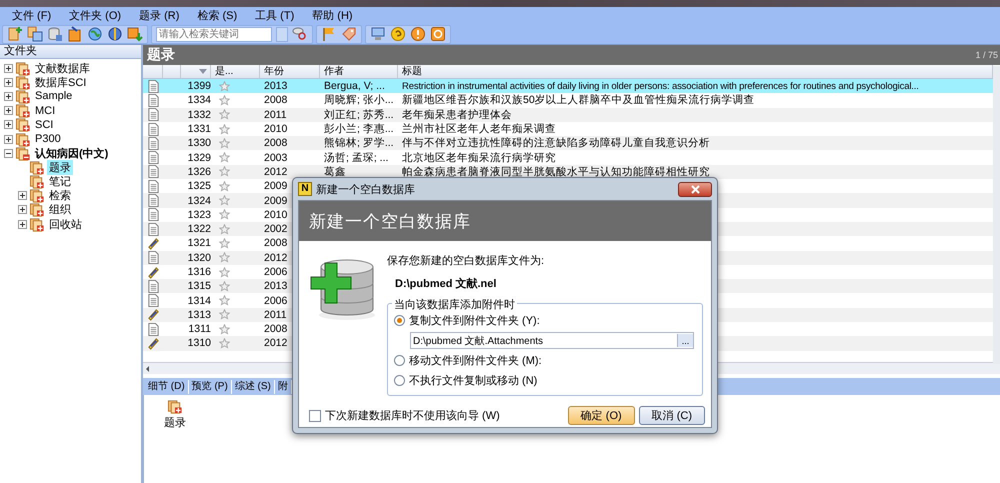  Describe the element at coordinates (198, 272) in the screenshot. I see `table-cell-text: 1316` at that location.